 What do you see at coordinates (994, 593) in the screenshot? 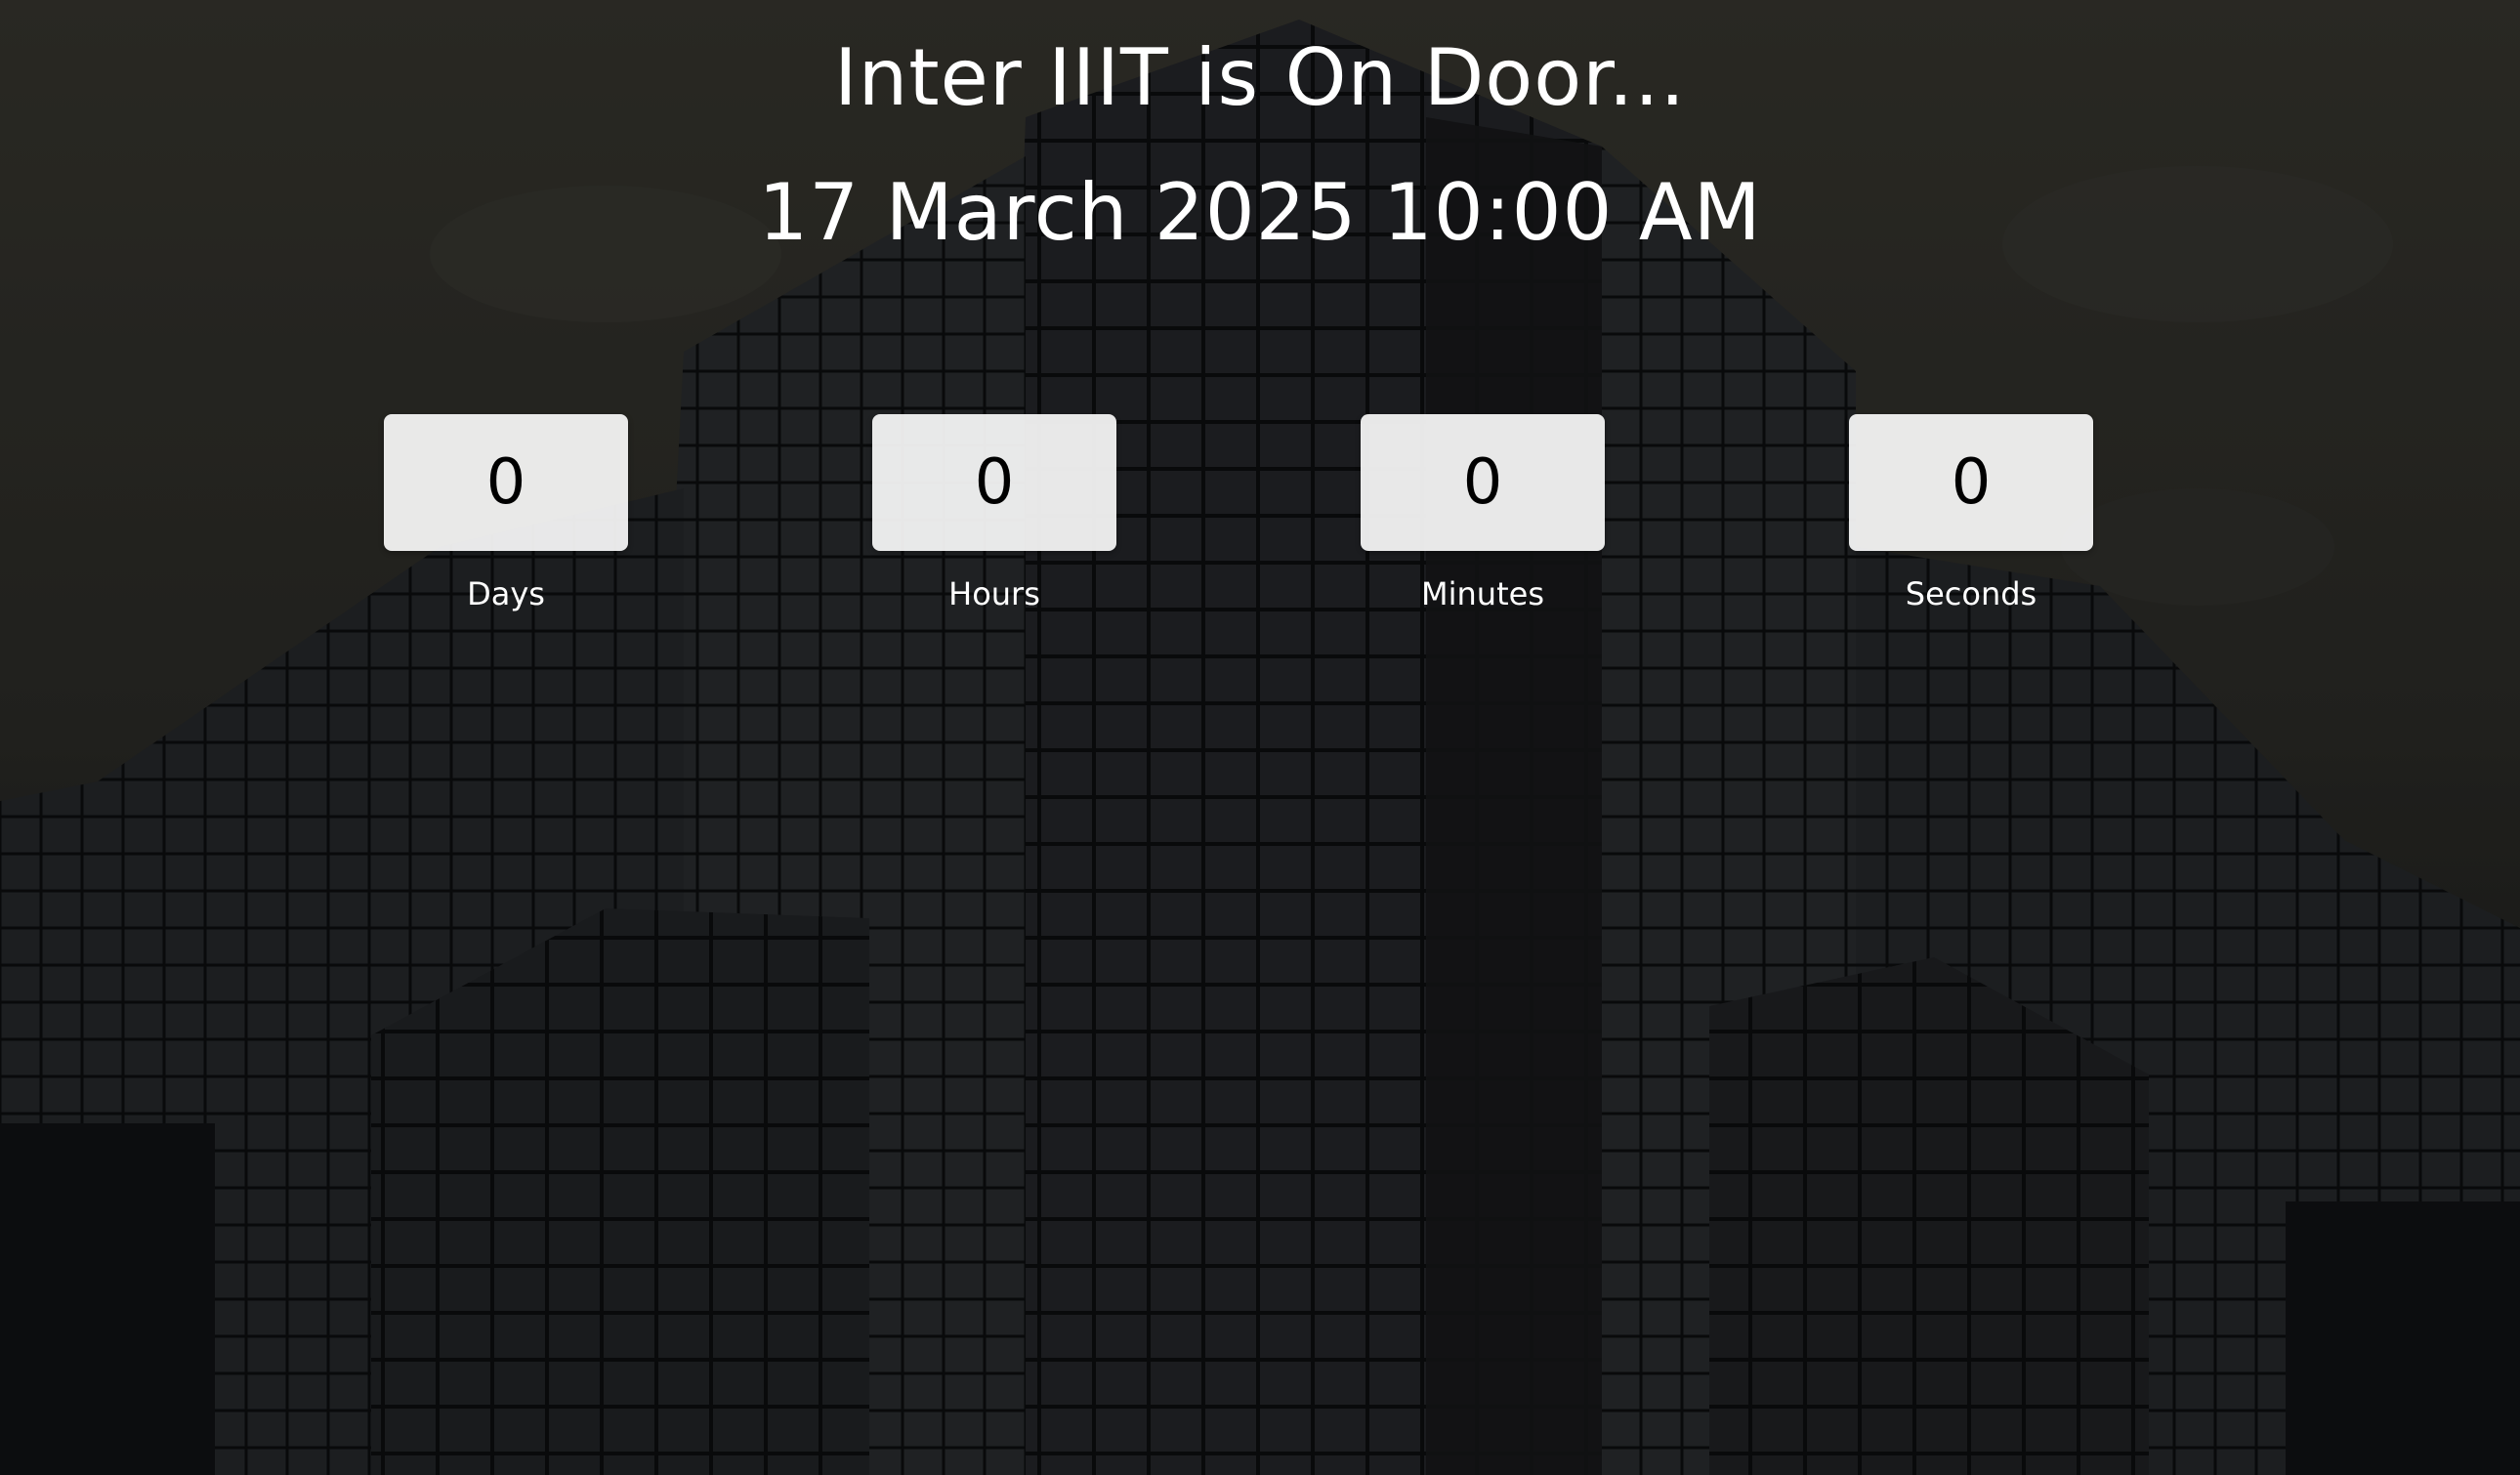
I see `hours-label: Hours` at bounding box center [994, 593].